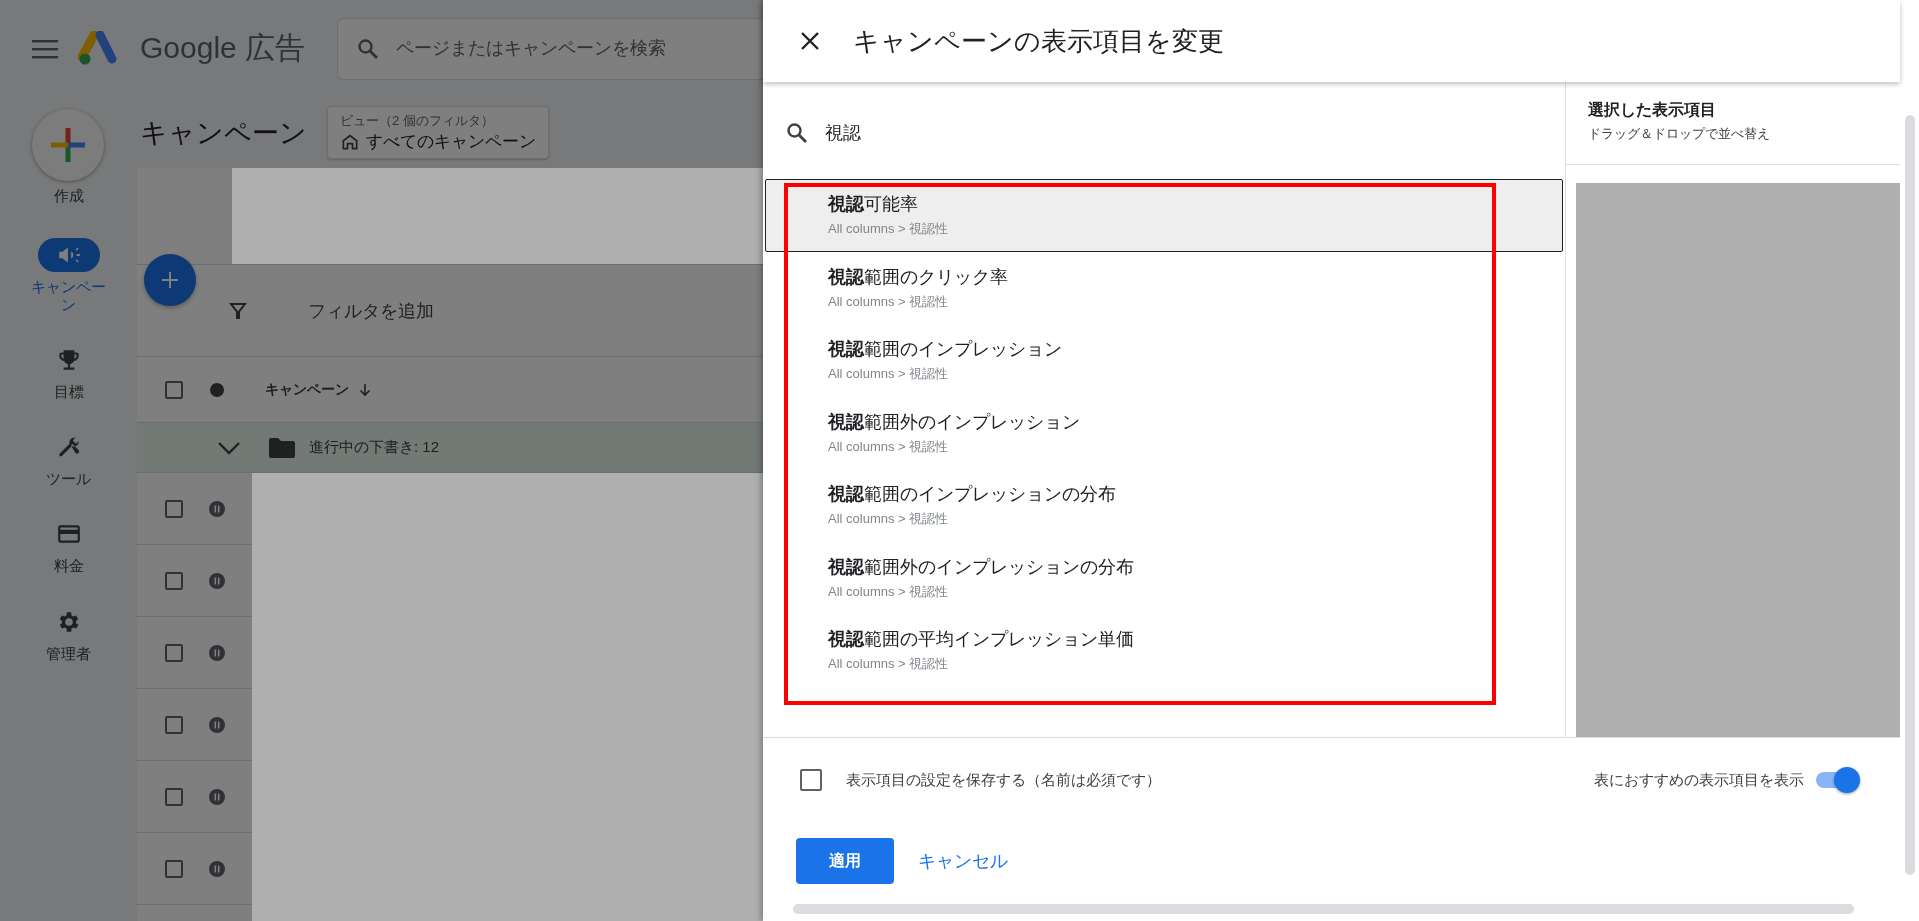 This screenshot has width=1919, height=921. I want to click on column-option-title: 視認範囲の平均インプレッション単価, so click(981, 640).